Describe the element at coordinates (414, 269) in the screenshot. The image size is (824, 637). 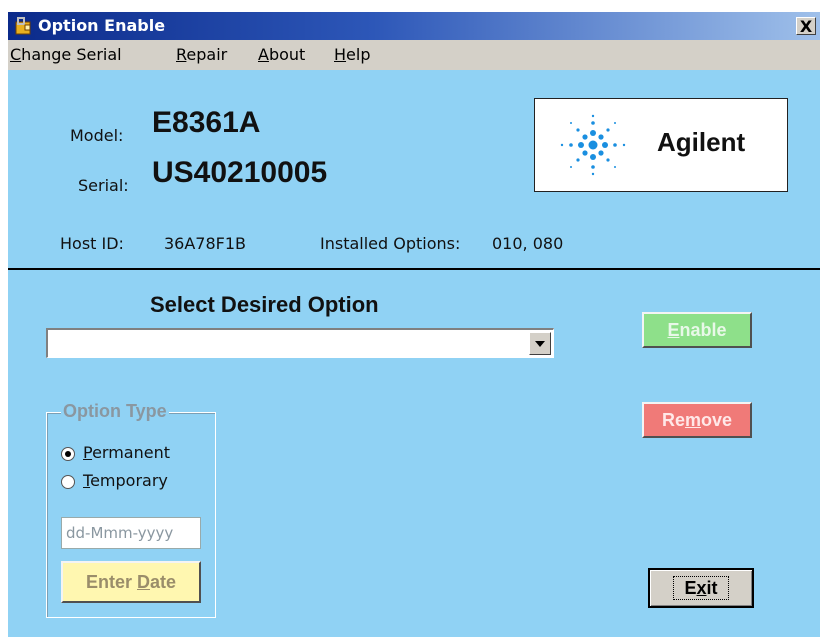
I see `section-divider` at that location.